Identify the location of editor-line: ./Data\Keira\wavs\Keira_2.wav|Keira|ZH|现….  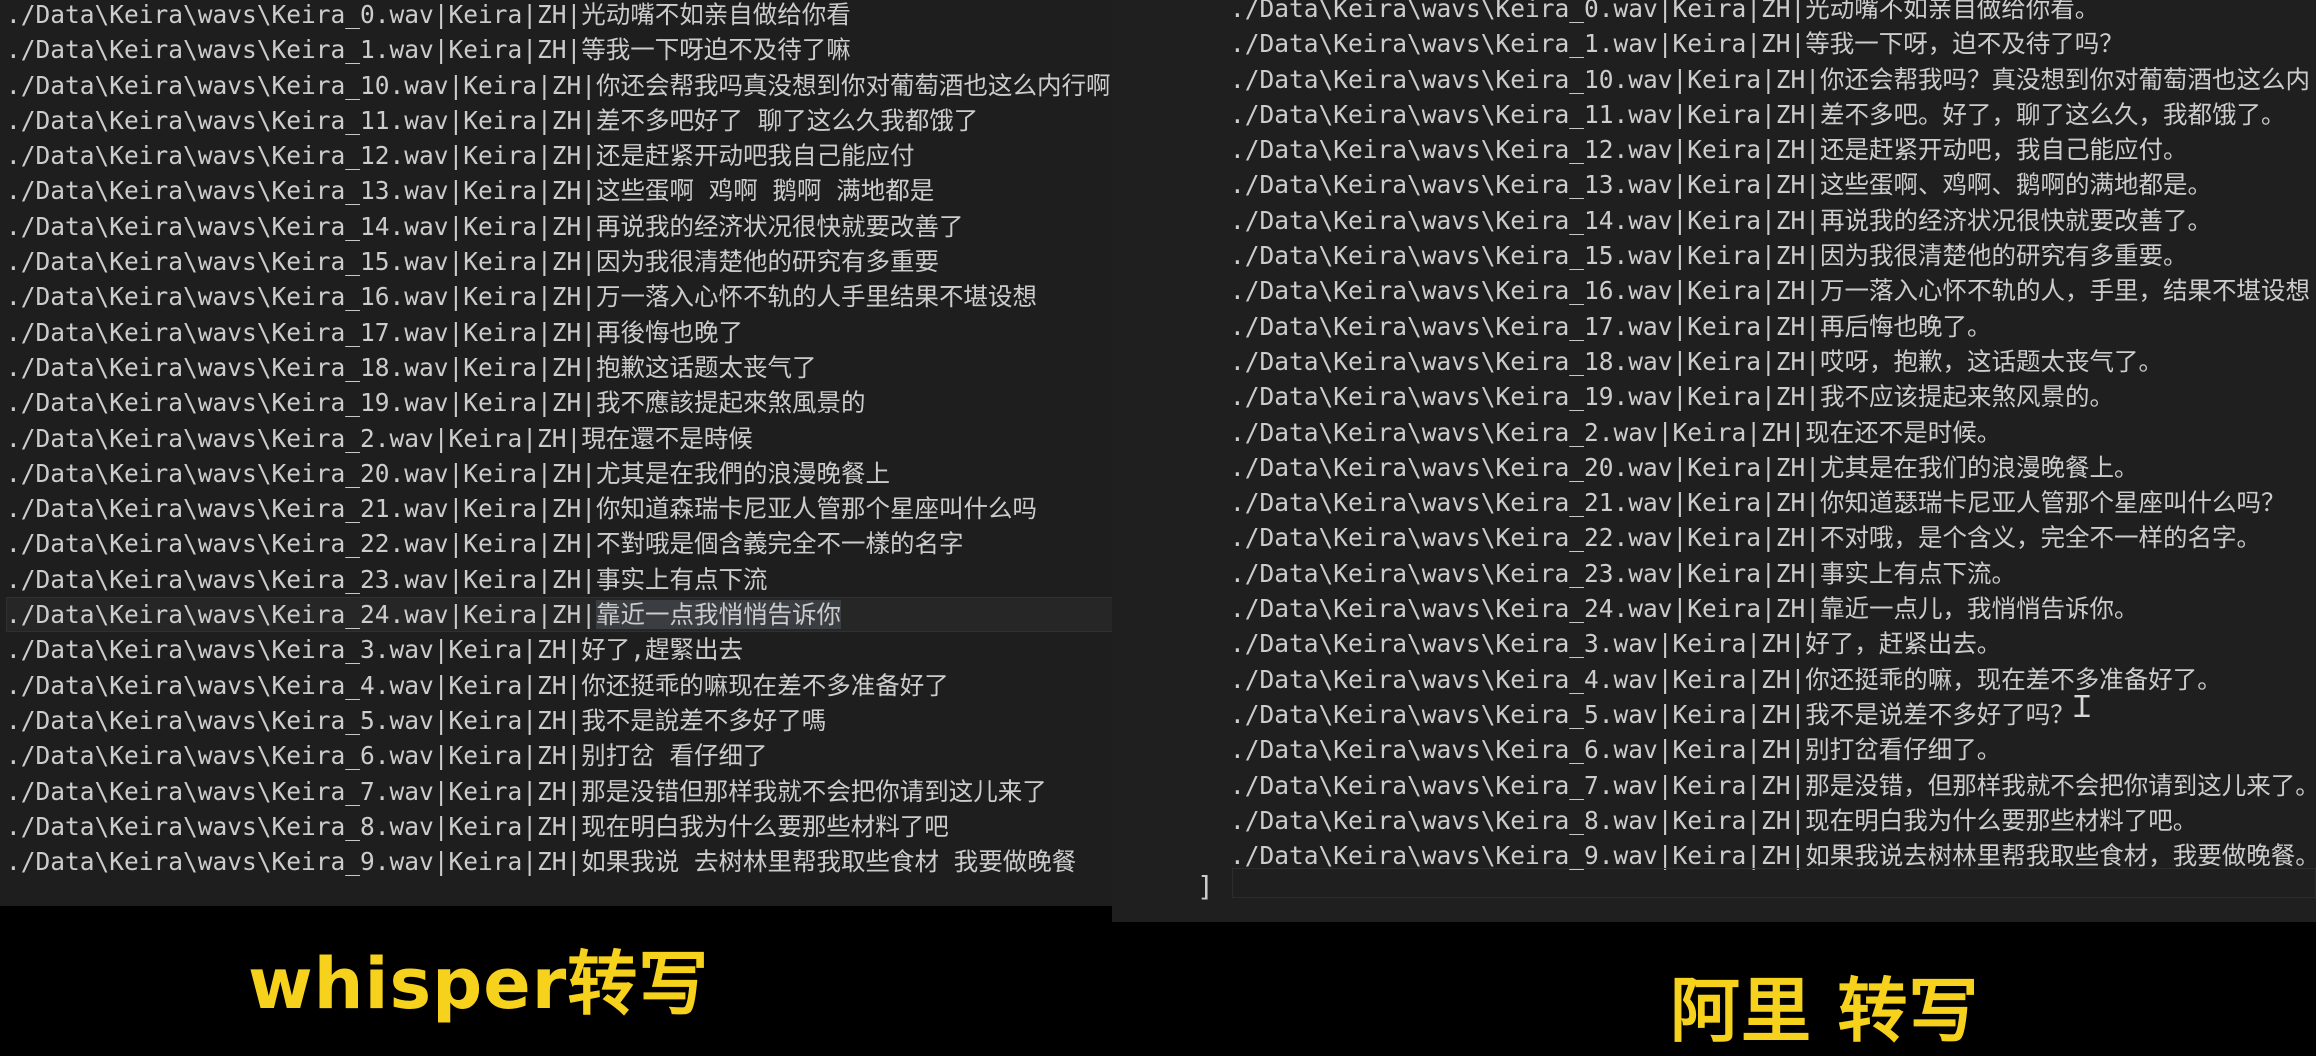
(1773, 432).